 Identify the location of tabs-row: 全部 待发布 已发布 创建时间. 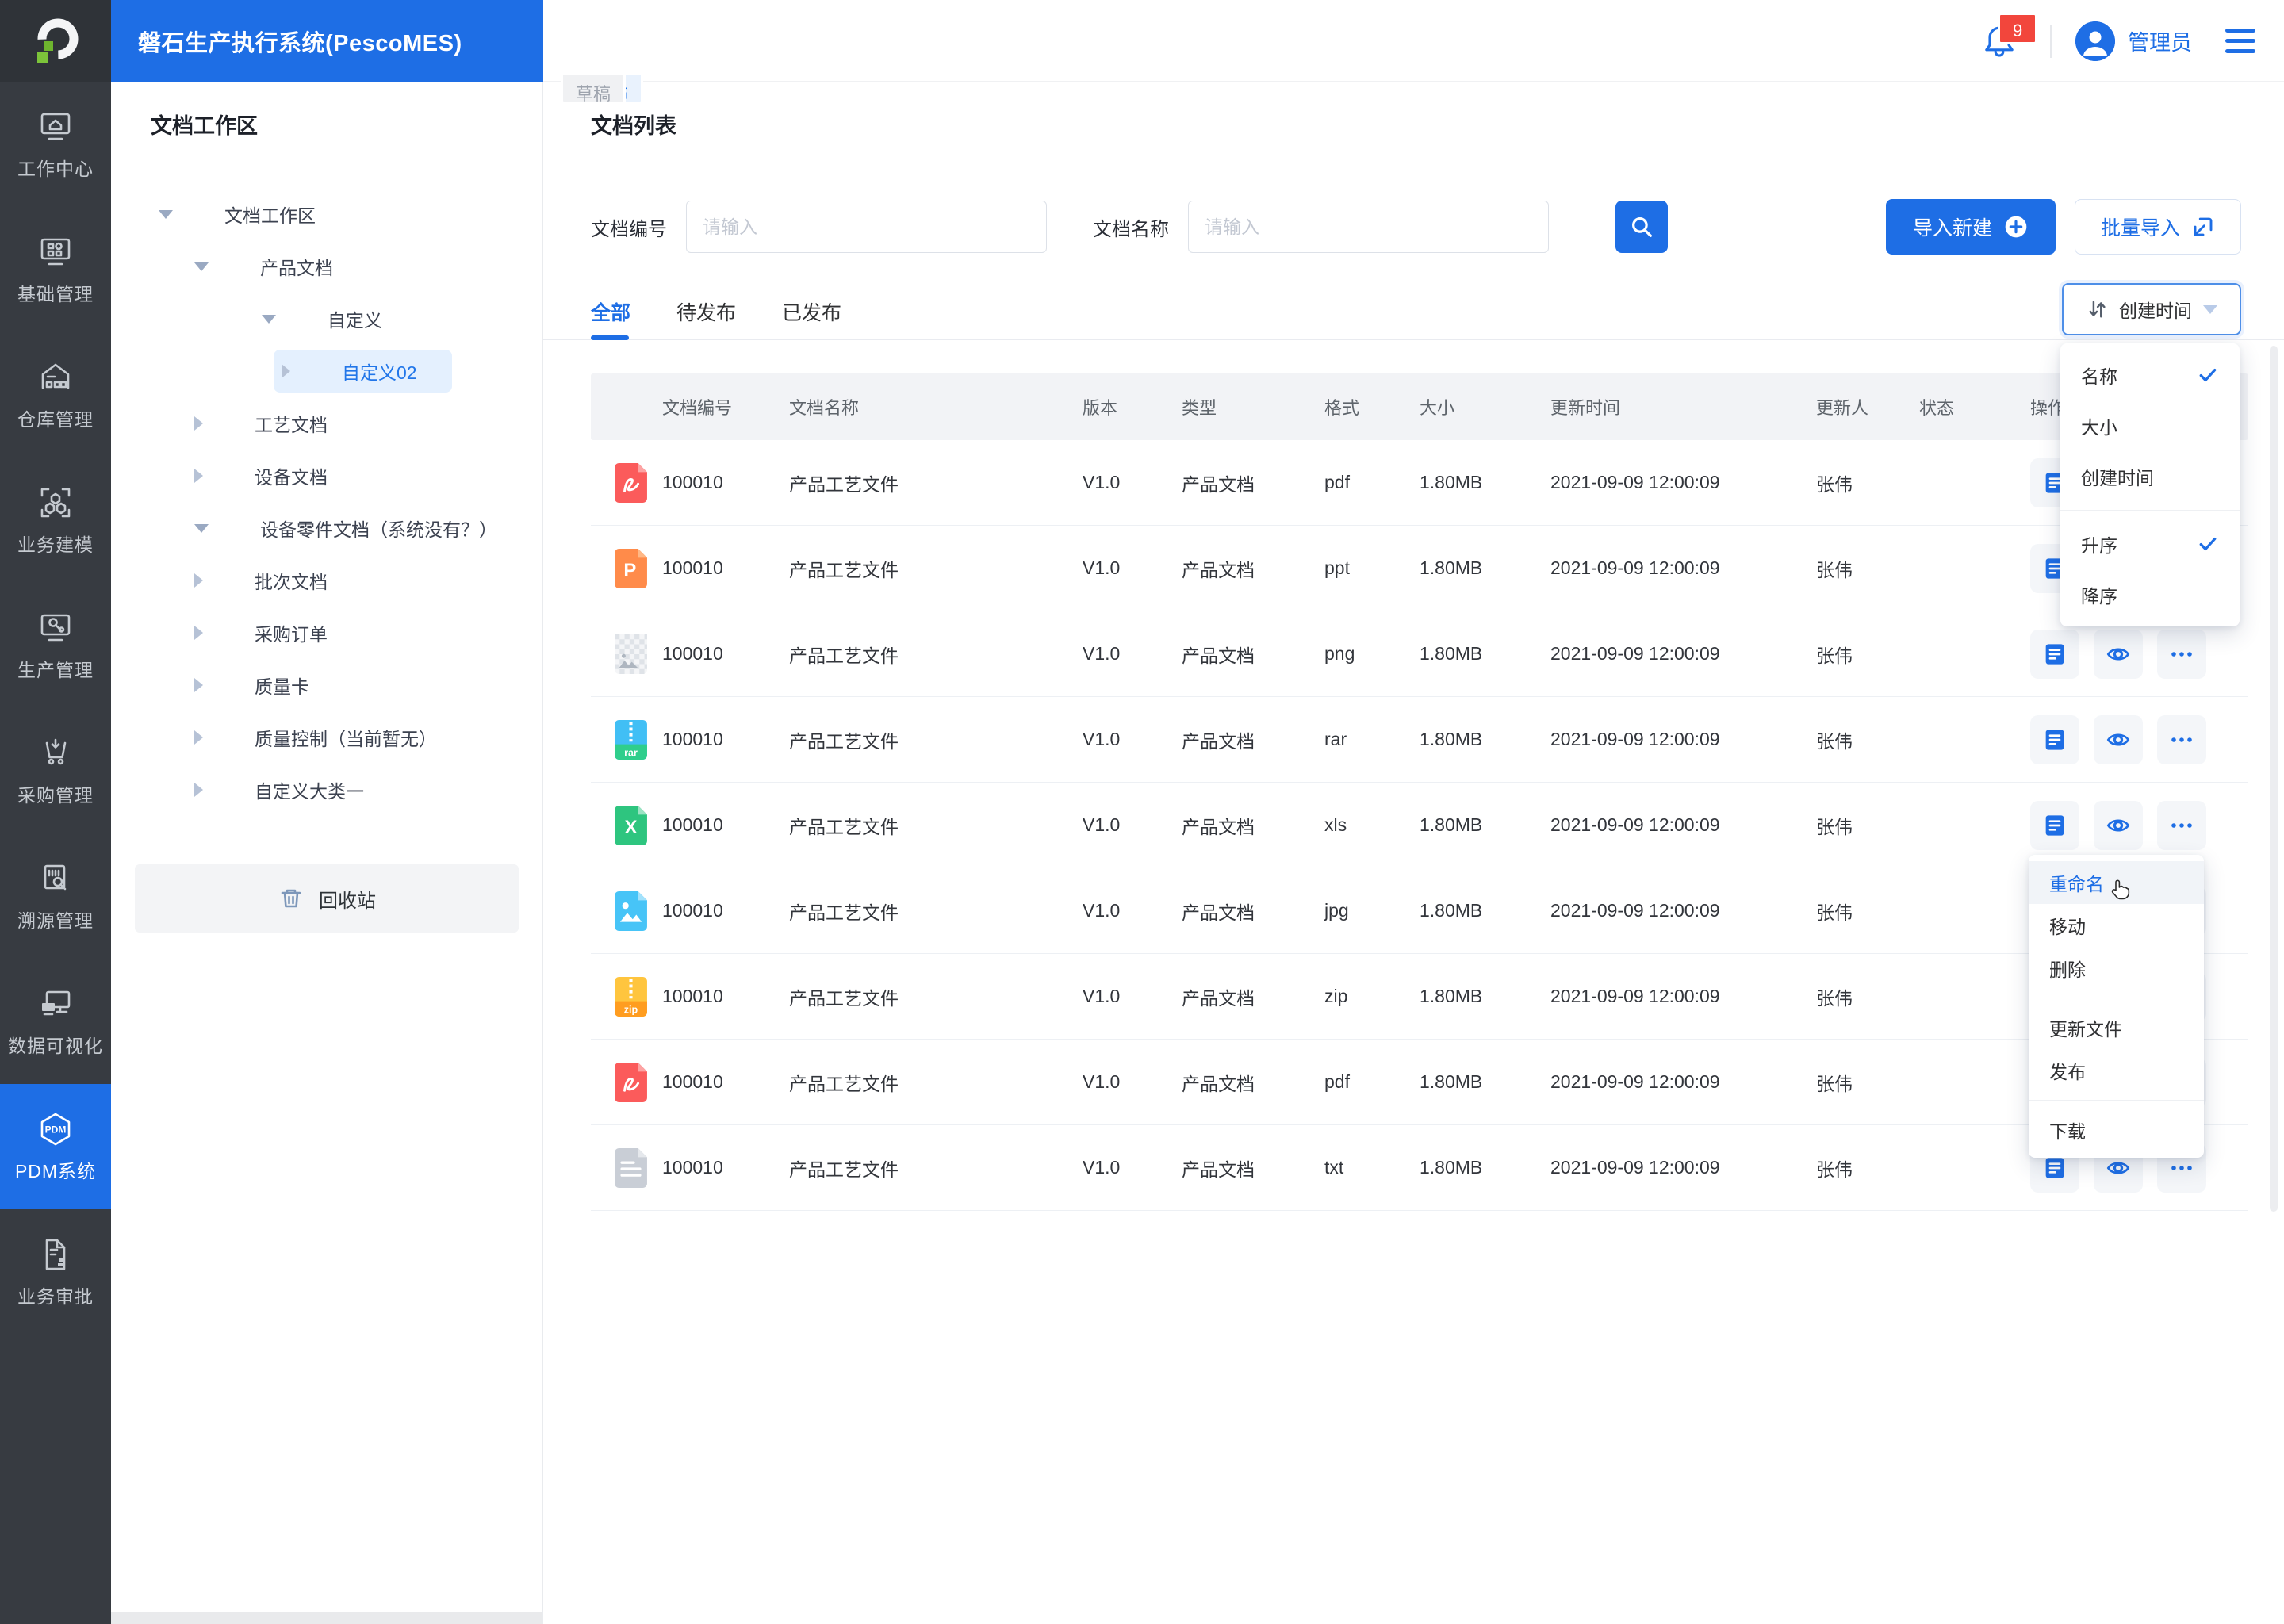
(1413, 311).